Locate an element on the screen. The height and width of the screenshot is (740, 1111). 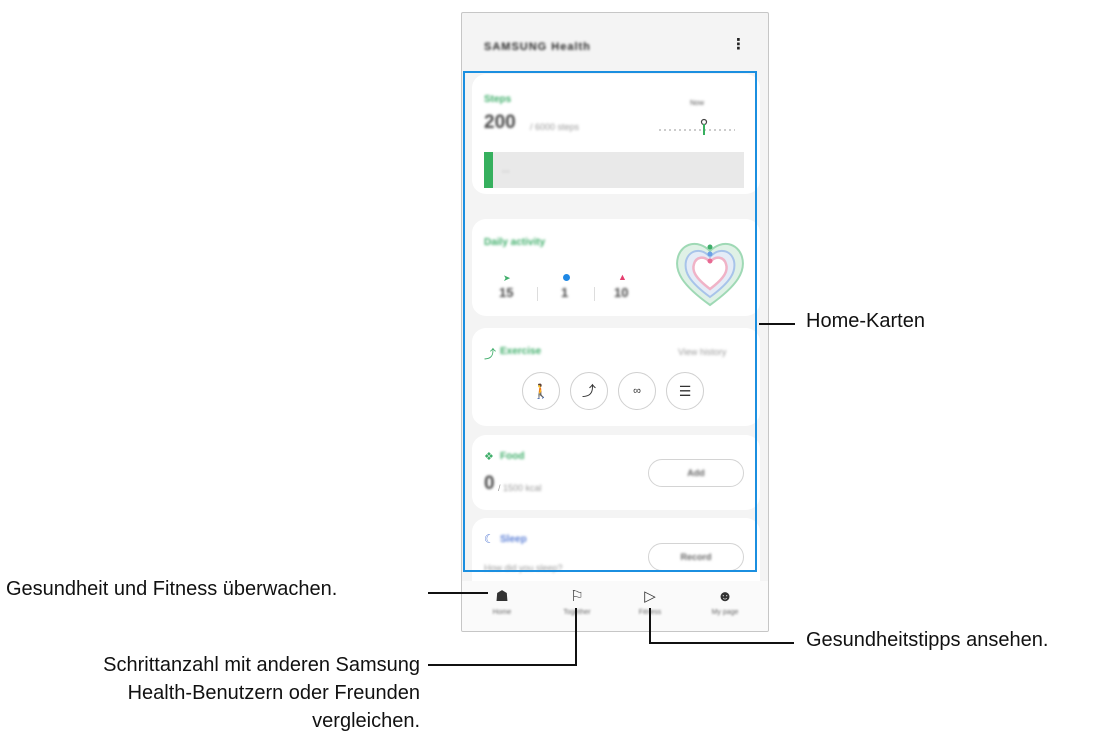
nav-my-page: ☻ My page is located at coordinates (725, 601).